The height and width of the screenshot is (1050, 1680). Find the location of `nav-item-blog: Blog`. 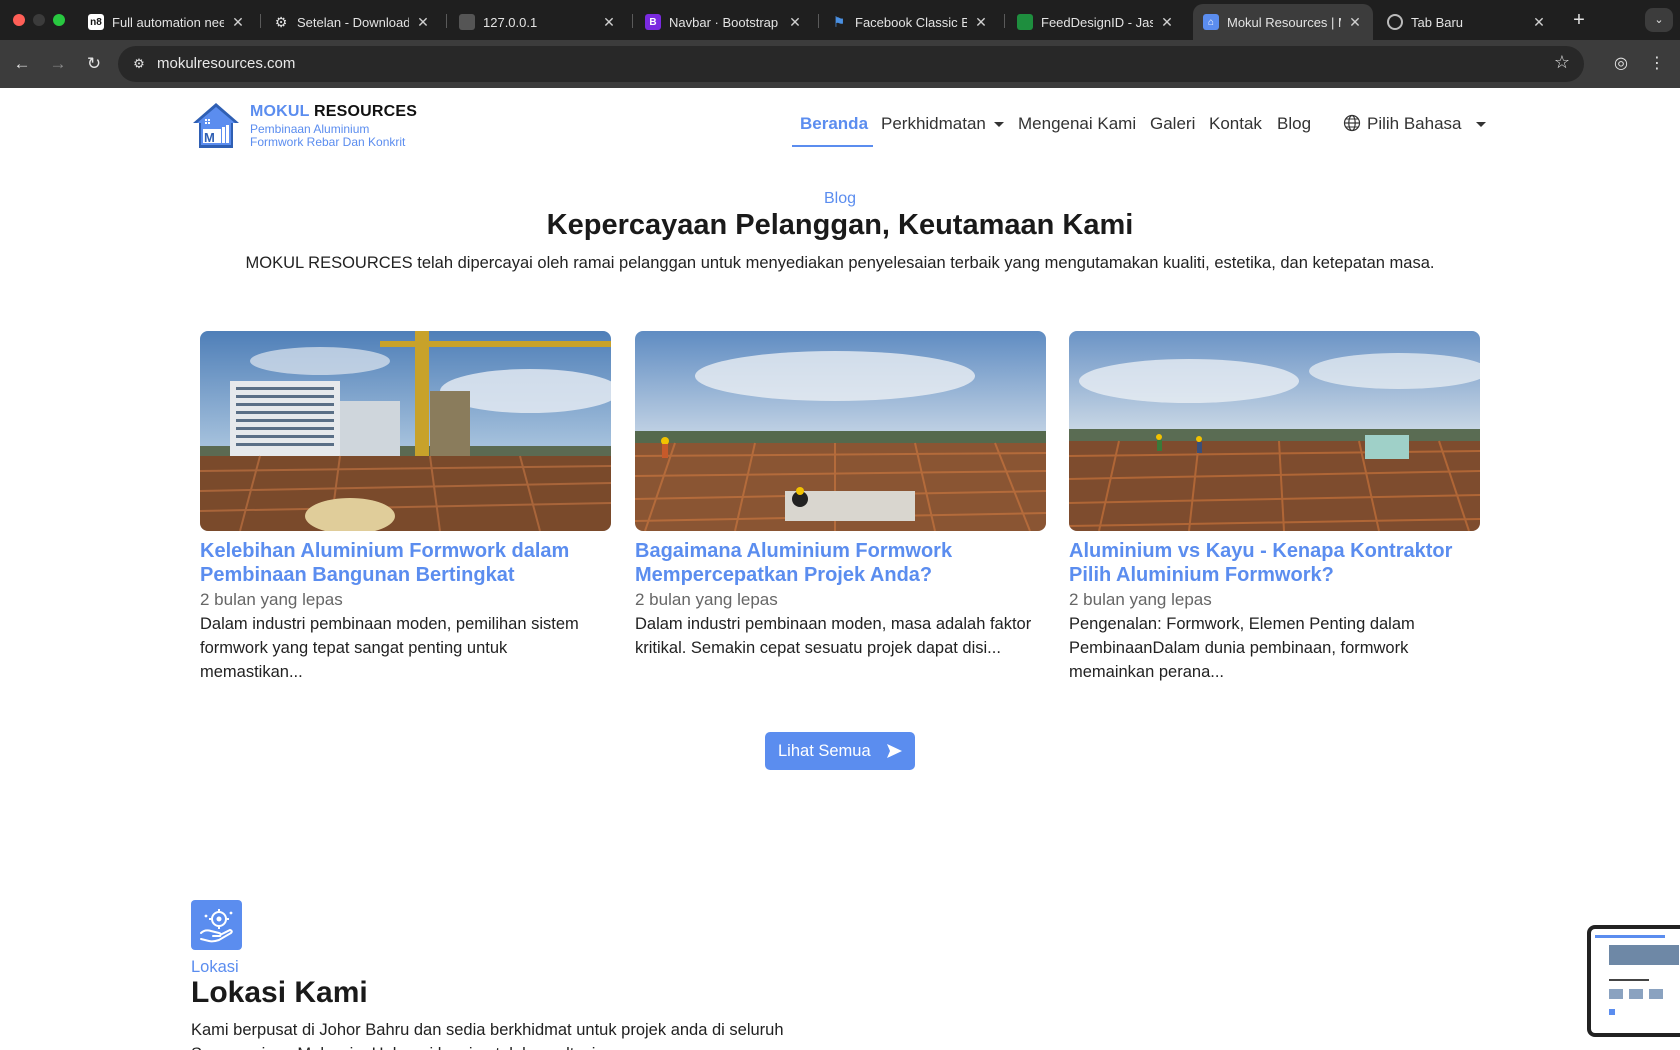

nav-item-blog: Blog is located at coordinates (1294, 124).